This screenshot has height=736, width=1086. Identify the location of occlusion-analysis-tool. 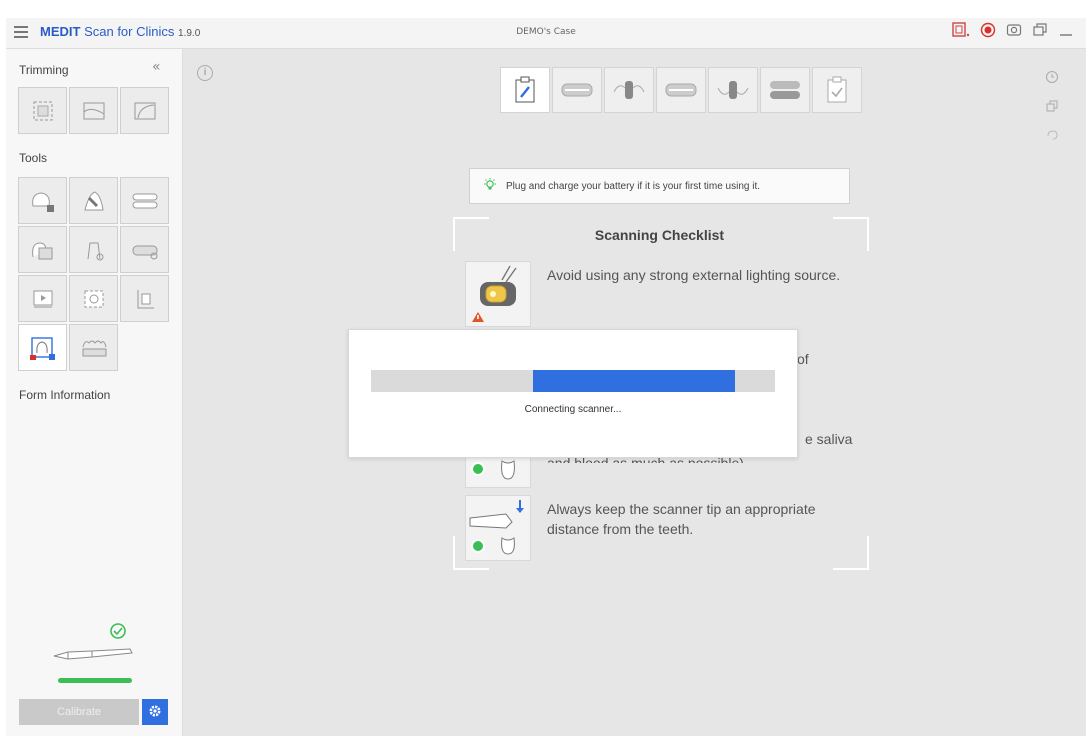
(42, 347).